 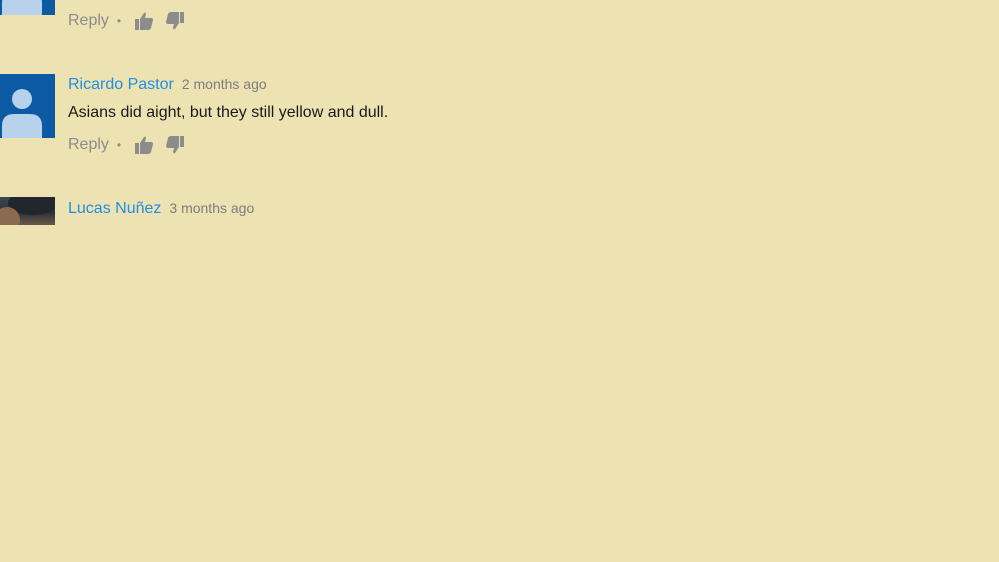 I want to click on comment-header: Ricardo Pastor 2 months ago, so click(x=167, y=85).